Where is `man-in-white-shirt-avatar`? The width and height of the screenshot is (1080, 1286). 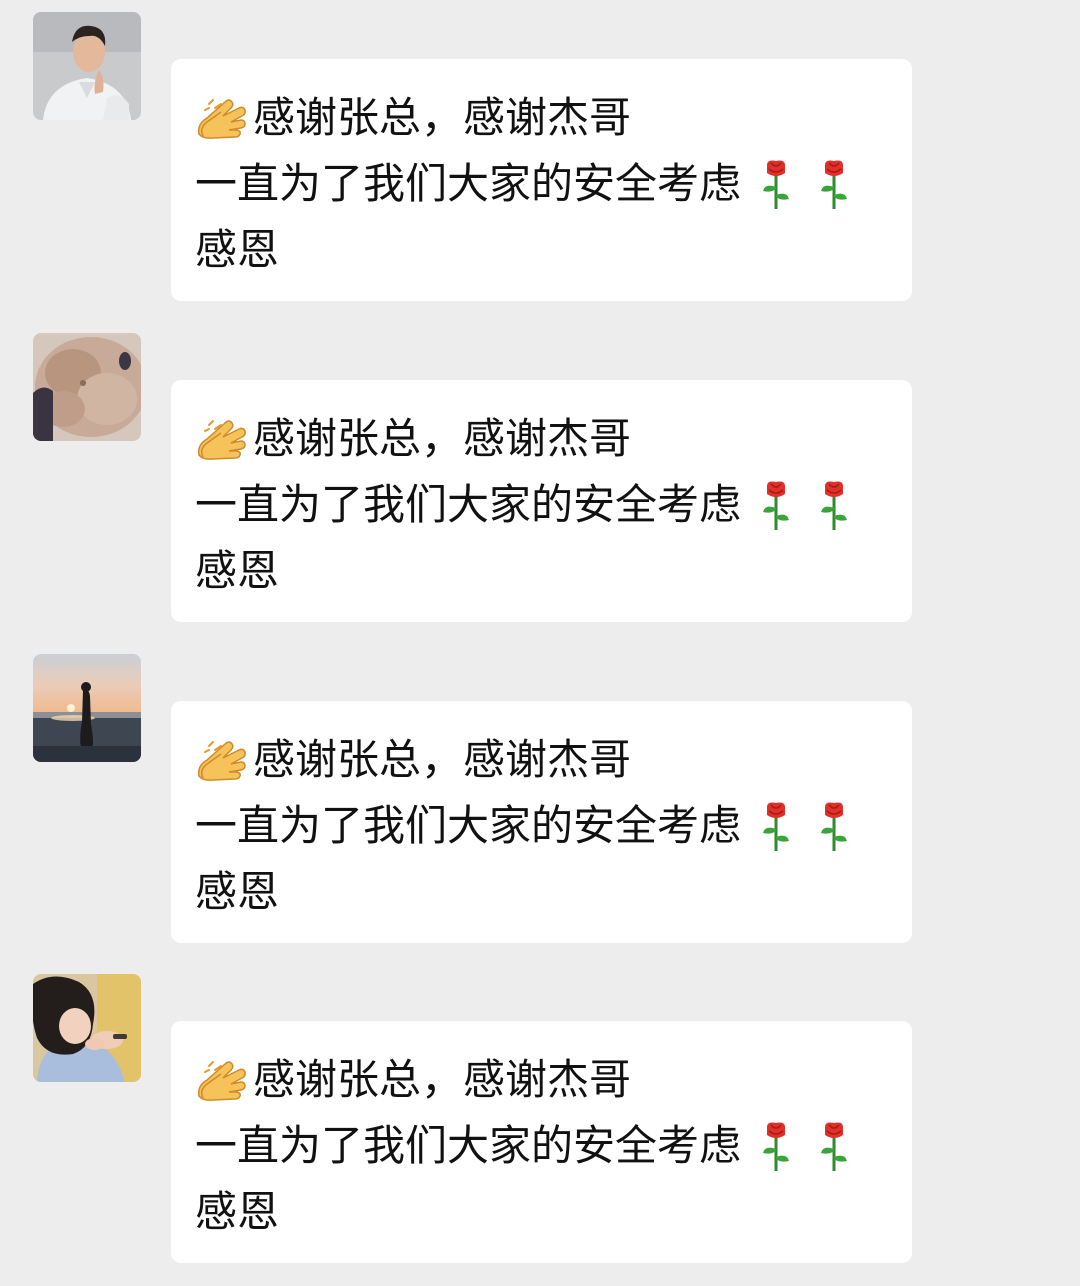
man-in-white-shirt-avatar is located at coordinates (87, 66).